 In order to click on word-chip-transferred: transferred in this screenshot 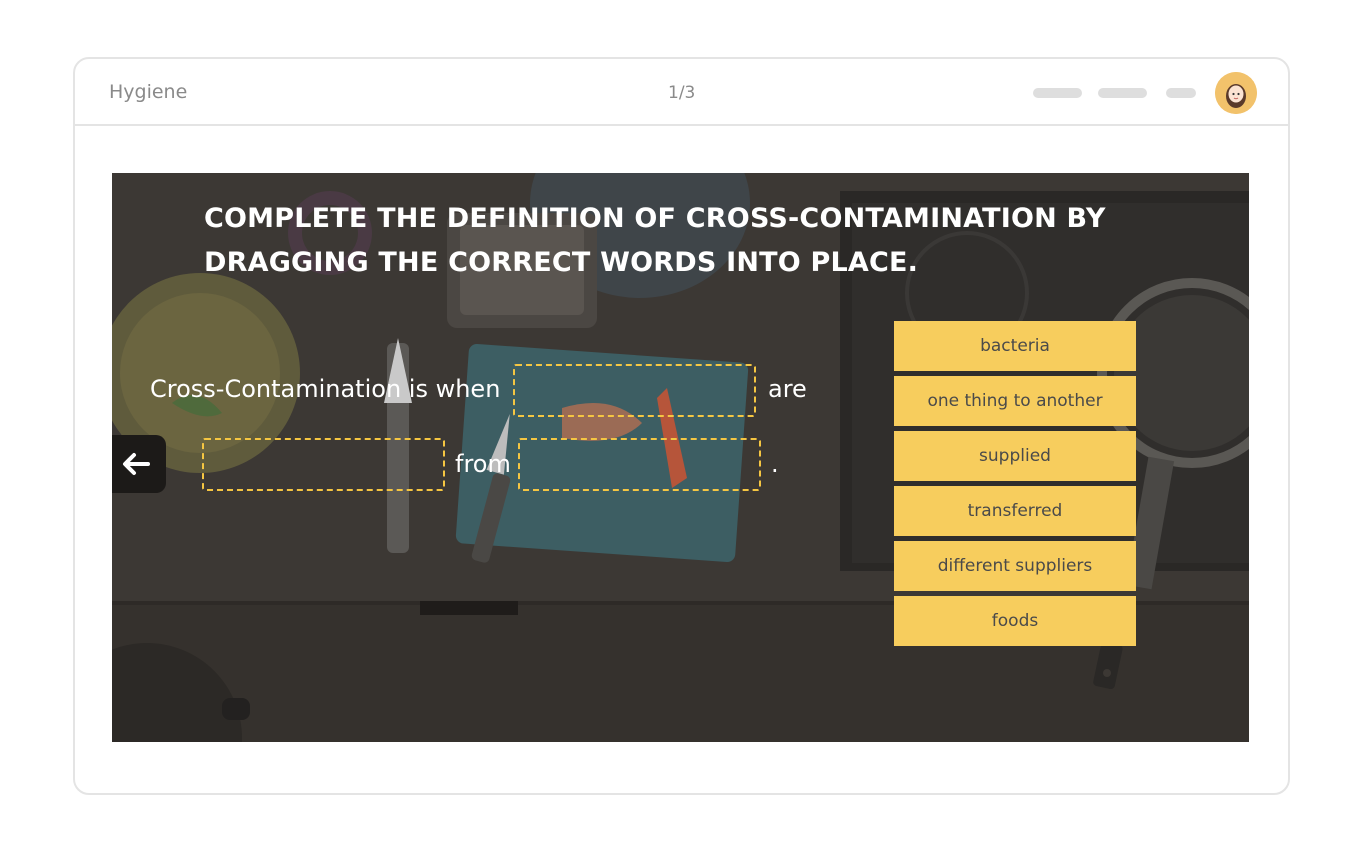, I will do `click(1015, 511)`.